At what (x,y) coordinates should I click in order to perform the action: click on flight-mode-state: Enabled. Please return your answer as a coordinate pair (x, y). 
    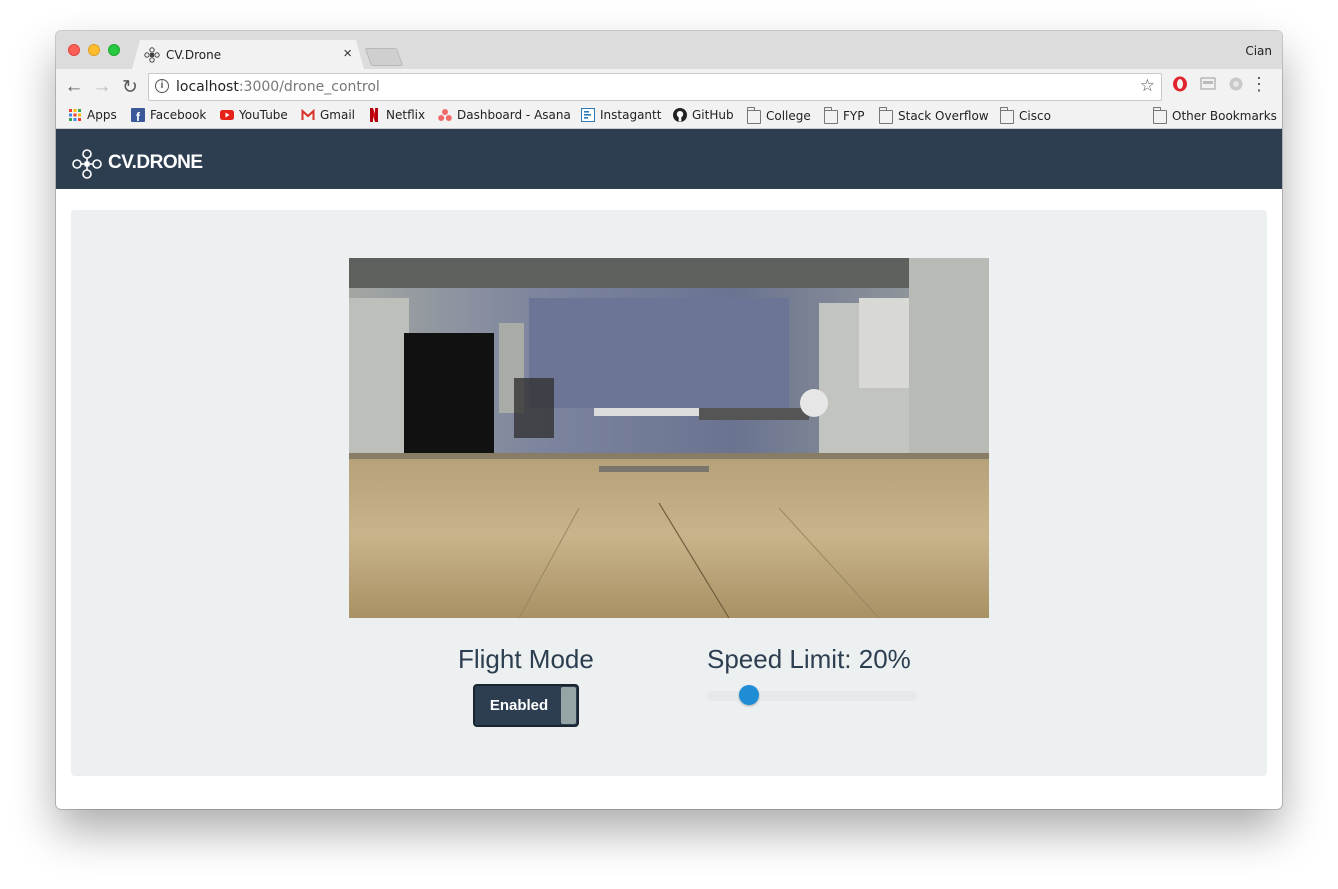
    Looking at the image, I should click on (519, 705).